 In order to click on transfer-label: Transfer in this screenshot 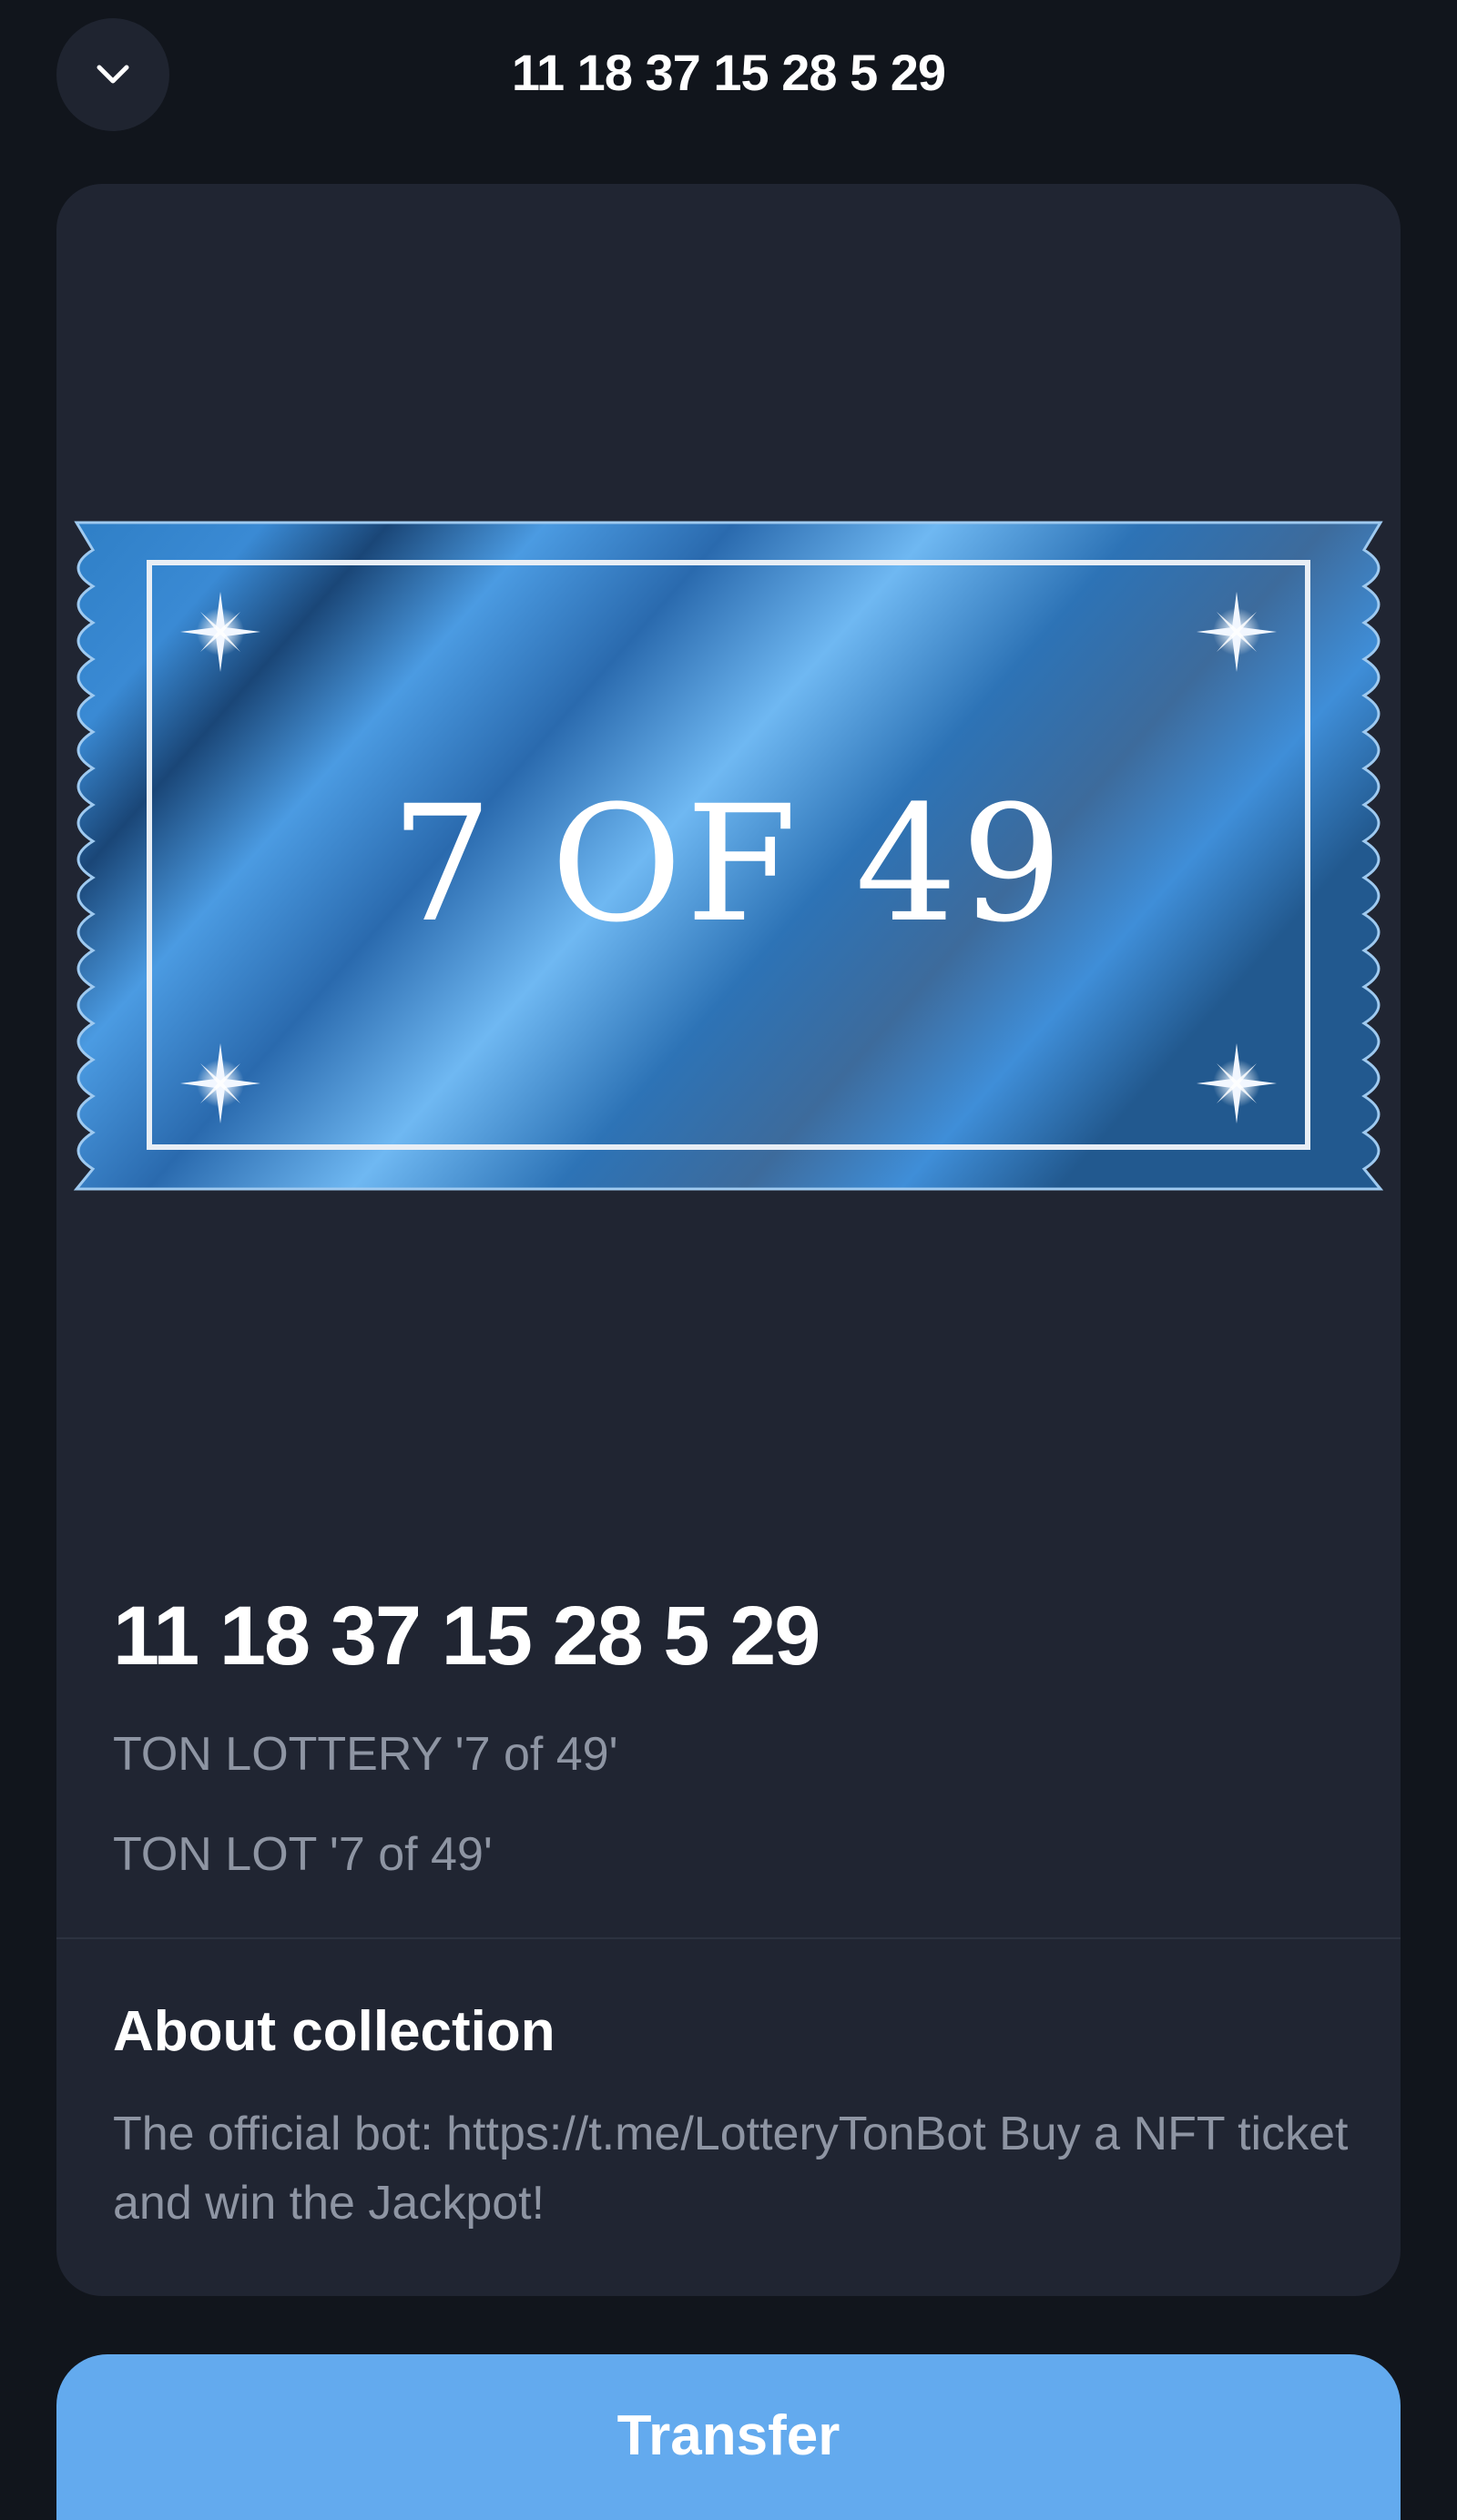, I will do `click(728, 2435)`.